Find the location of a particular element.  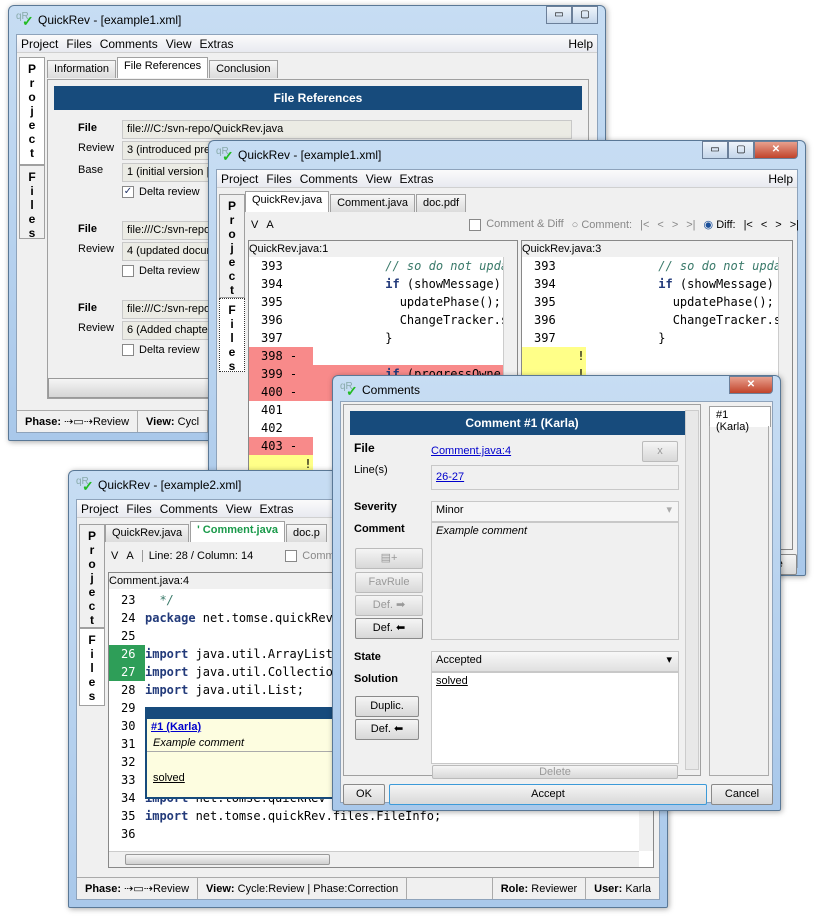

dialog-vertical-scrollbar is located at coordinates (692, 590).